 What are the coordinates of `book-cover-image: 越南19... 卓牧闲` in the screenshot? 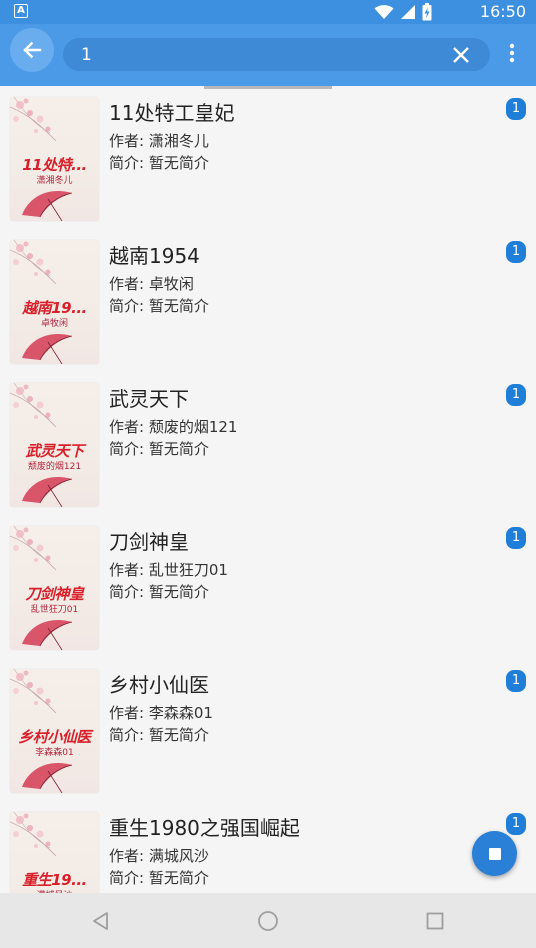 It's located at (54, 302).